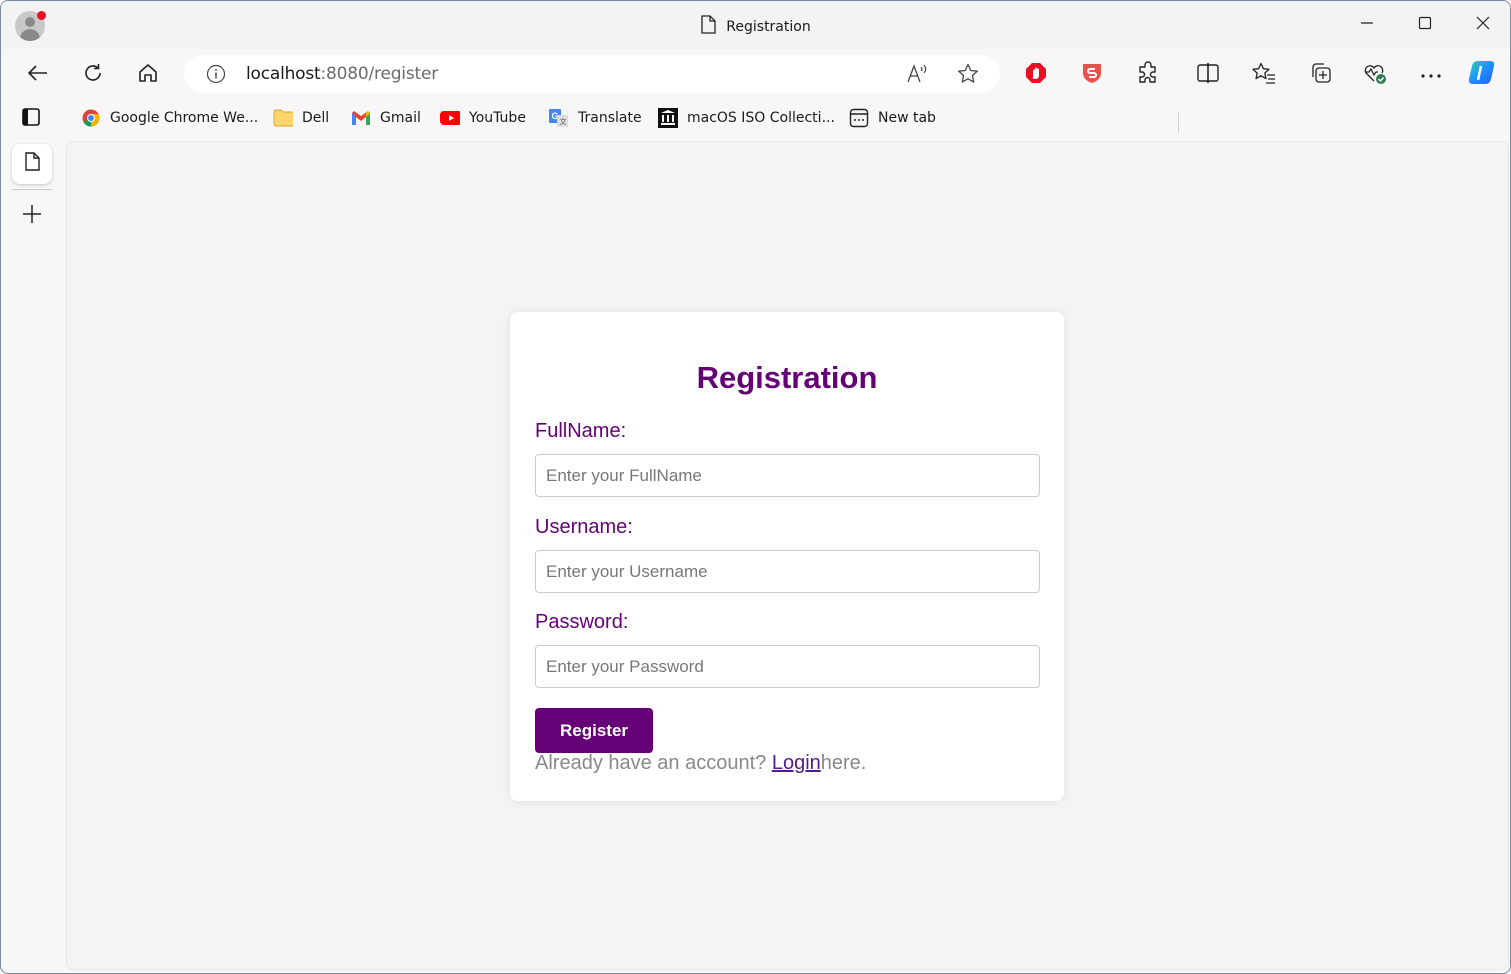 The height and width of the screenshot is (974, 1511). I want to click on window-title: Registration, so click(755, 26).